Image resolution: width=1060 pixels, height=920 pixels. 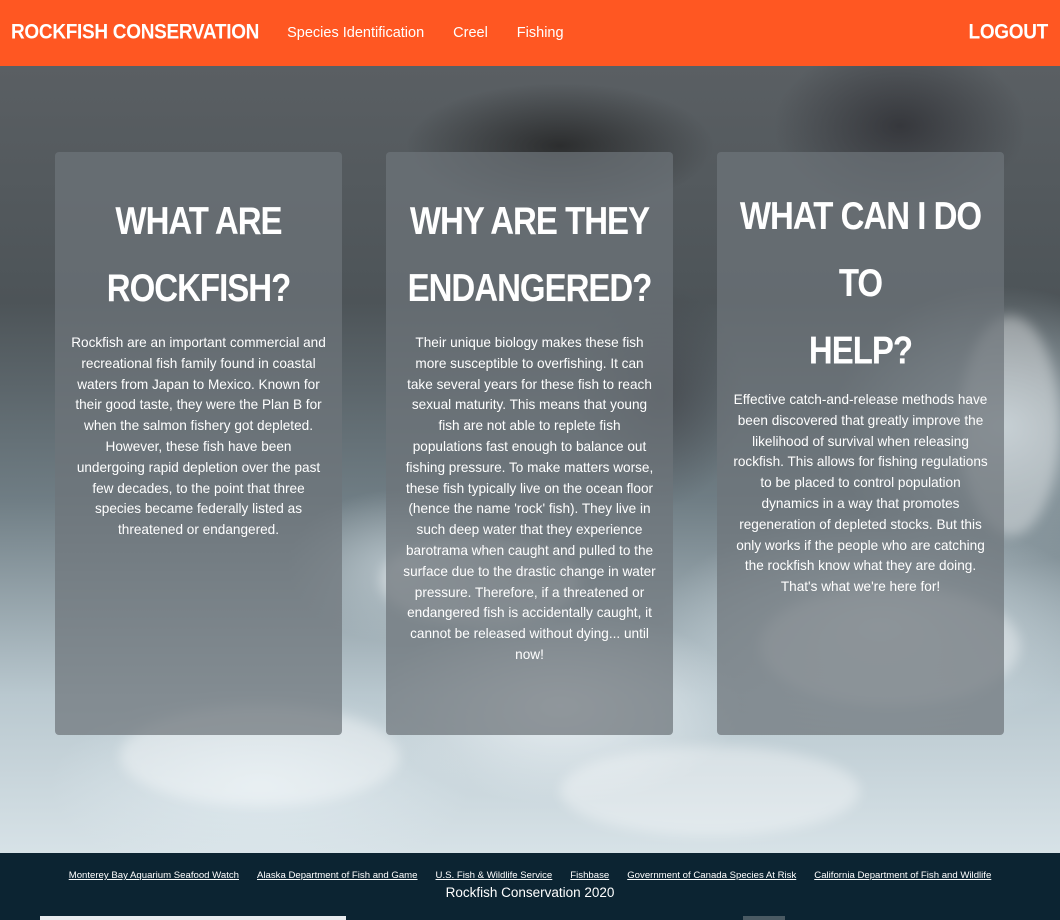 What do you see at coordinates (711, 875) in the screenshot?
I see `footer-link-canada-species-at-risk: Government of Canada Species At Risk` at bounding box center [711, 875].